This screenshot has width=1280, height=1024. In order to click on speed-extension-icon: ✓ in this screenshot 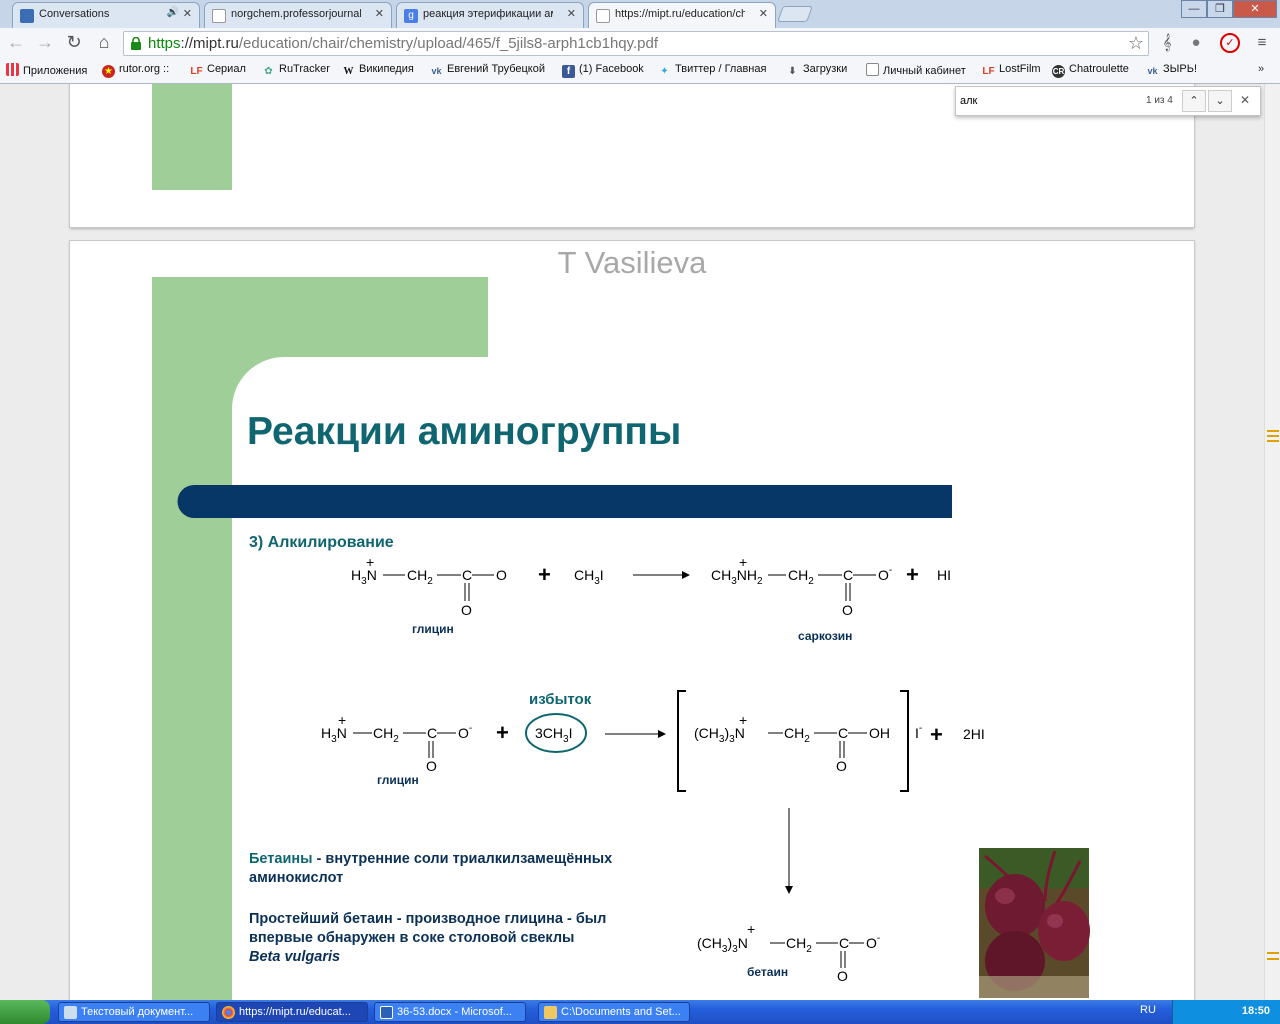, I will do `click(1230, 43)`.